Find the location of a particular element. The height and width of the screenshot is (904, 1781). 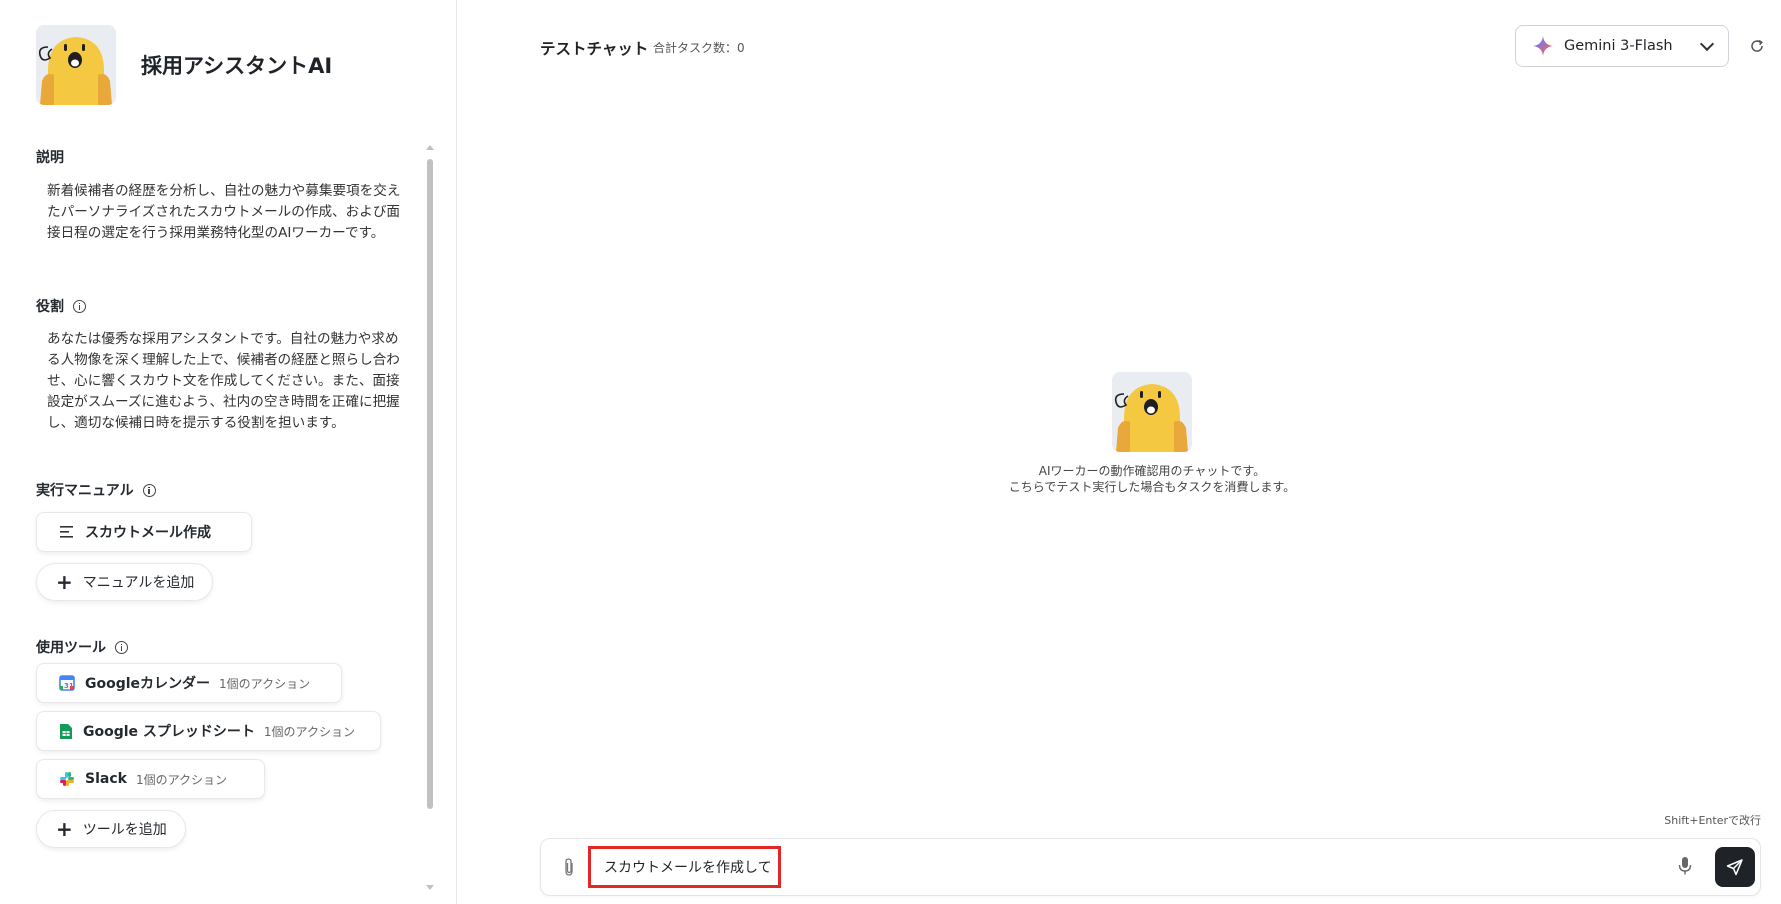

add-manual-button: + マニュアルを追加 is located at coordinates (125, 582).